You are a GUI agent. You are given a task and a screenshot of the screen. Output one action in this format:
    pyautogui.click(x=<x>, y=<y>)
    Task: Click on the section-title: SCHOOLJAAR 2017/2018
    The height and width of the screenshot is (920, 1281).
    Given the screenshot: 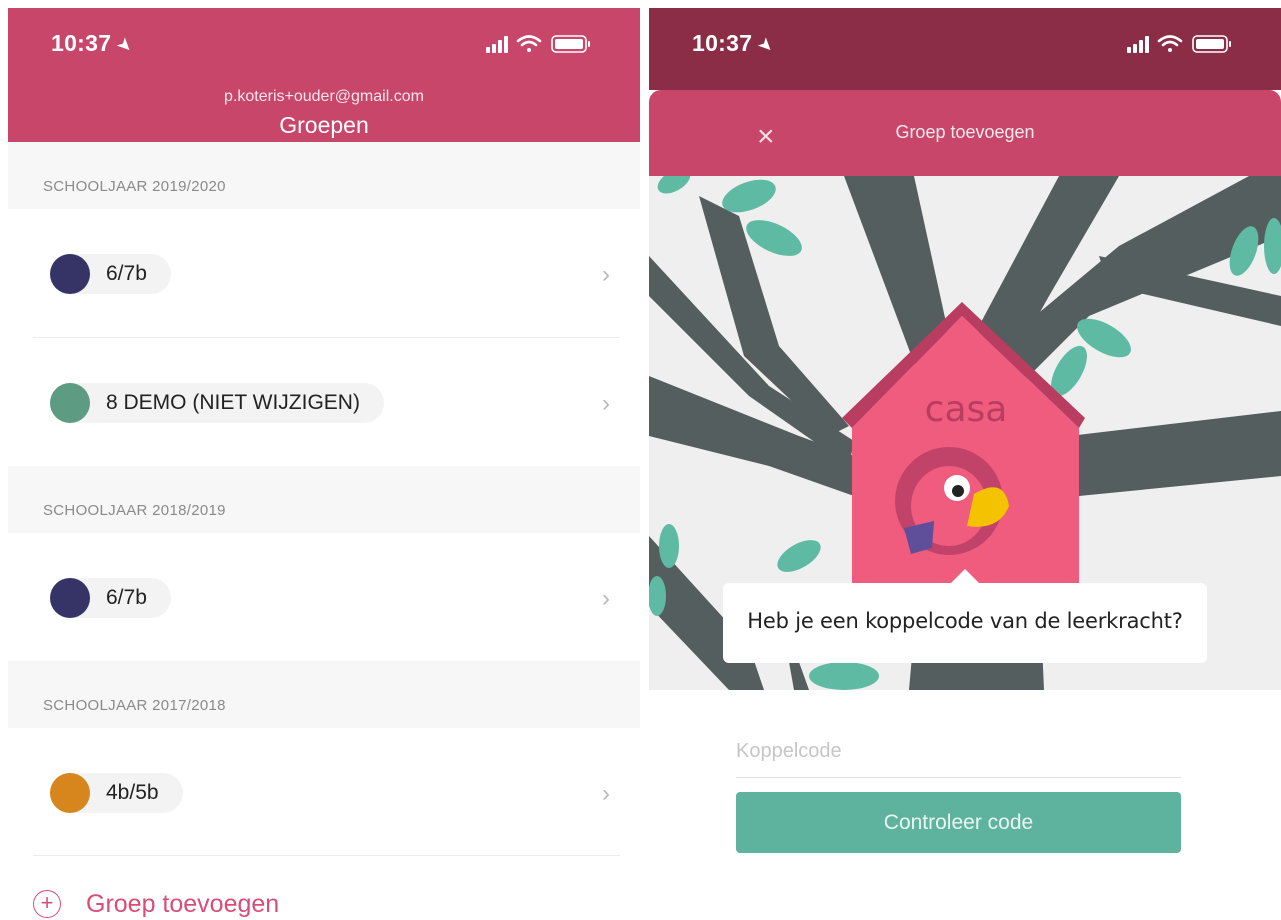 What is the action you would take?
    pyautogui.click(x=134, y=705)
    